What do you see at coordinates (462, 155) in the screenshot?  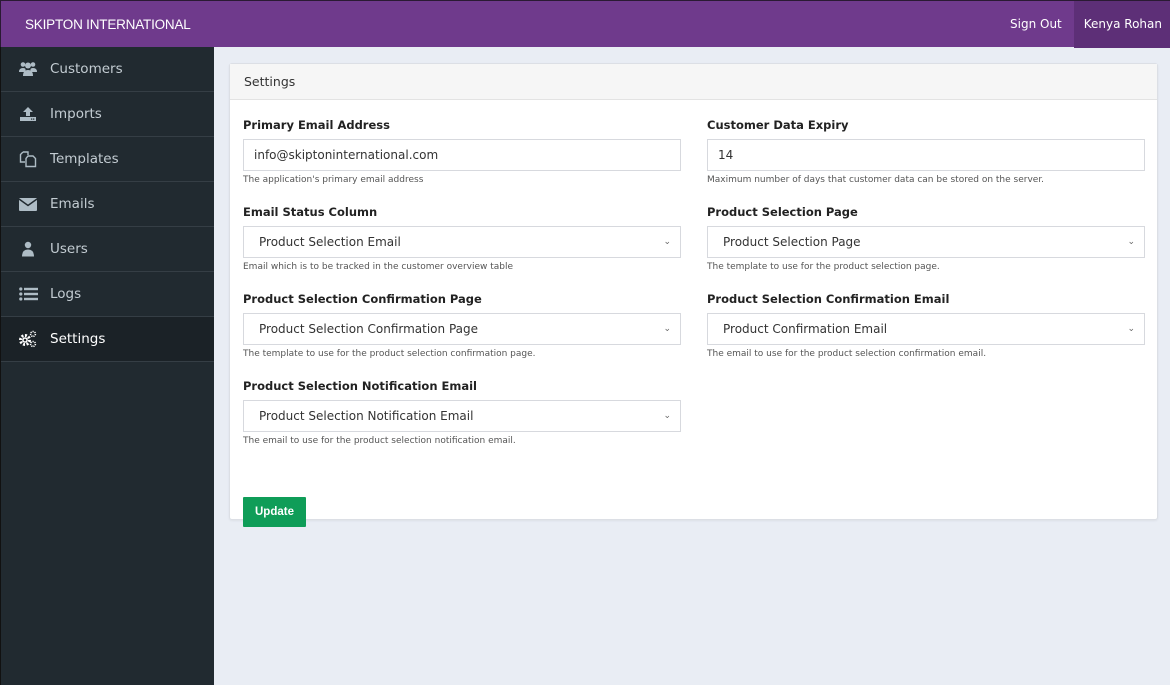 I see `primary-email-input: info@skiptoninternational.com` at bounding box center [462, 155].